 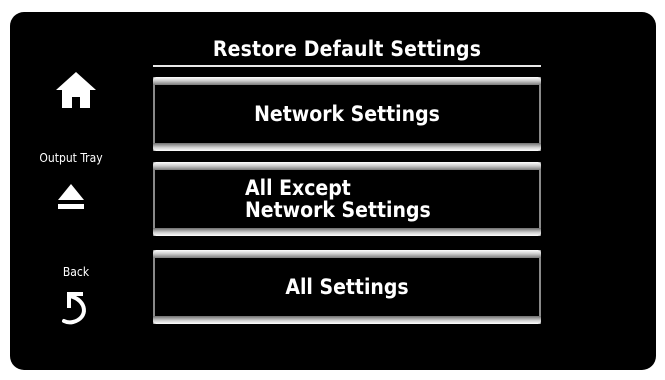 I want to click on home-button, so click(x=76, y=100).